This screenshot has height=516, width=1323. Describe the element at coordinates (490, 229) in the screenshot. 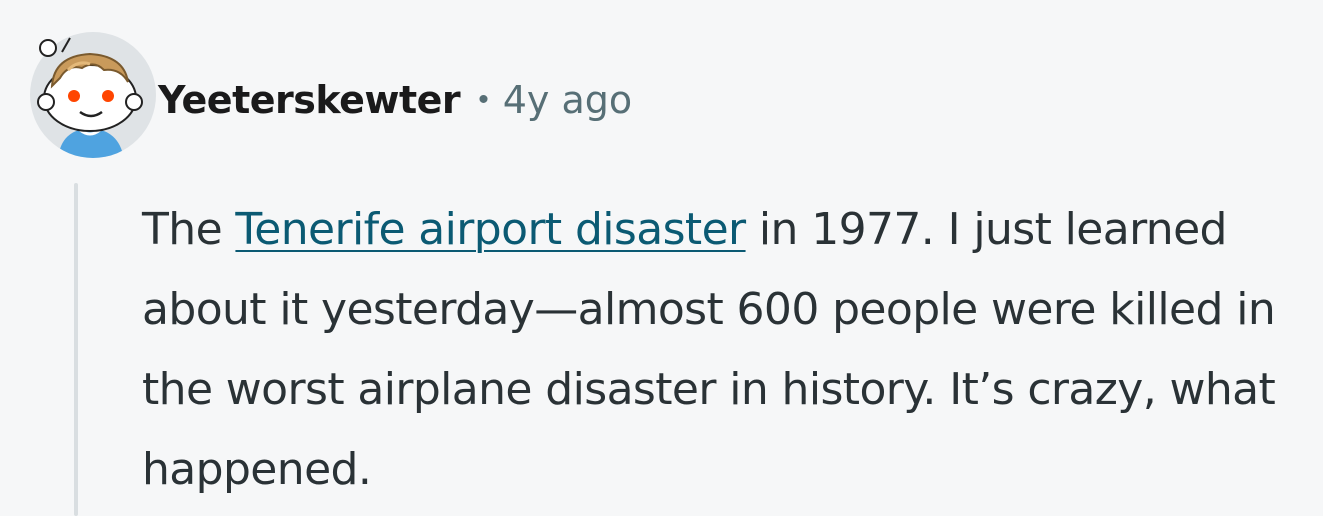

I see `comment-link: Tenerife airport disaster` at that location.